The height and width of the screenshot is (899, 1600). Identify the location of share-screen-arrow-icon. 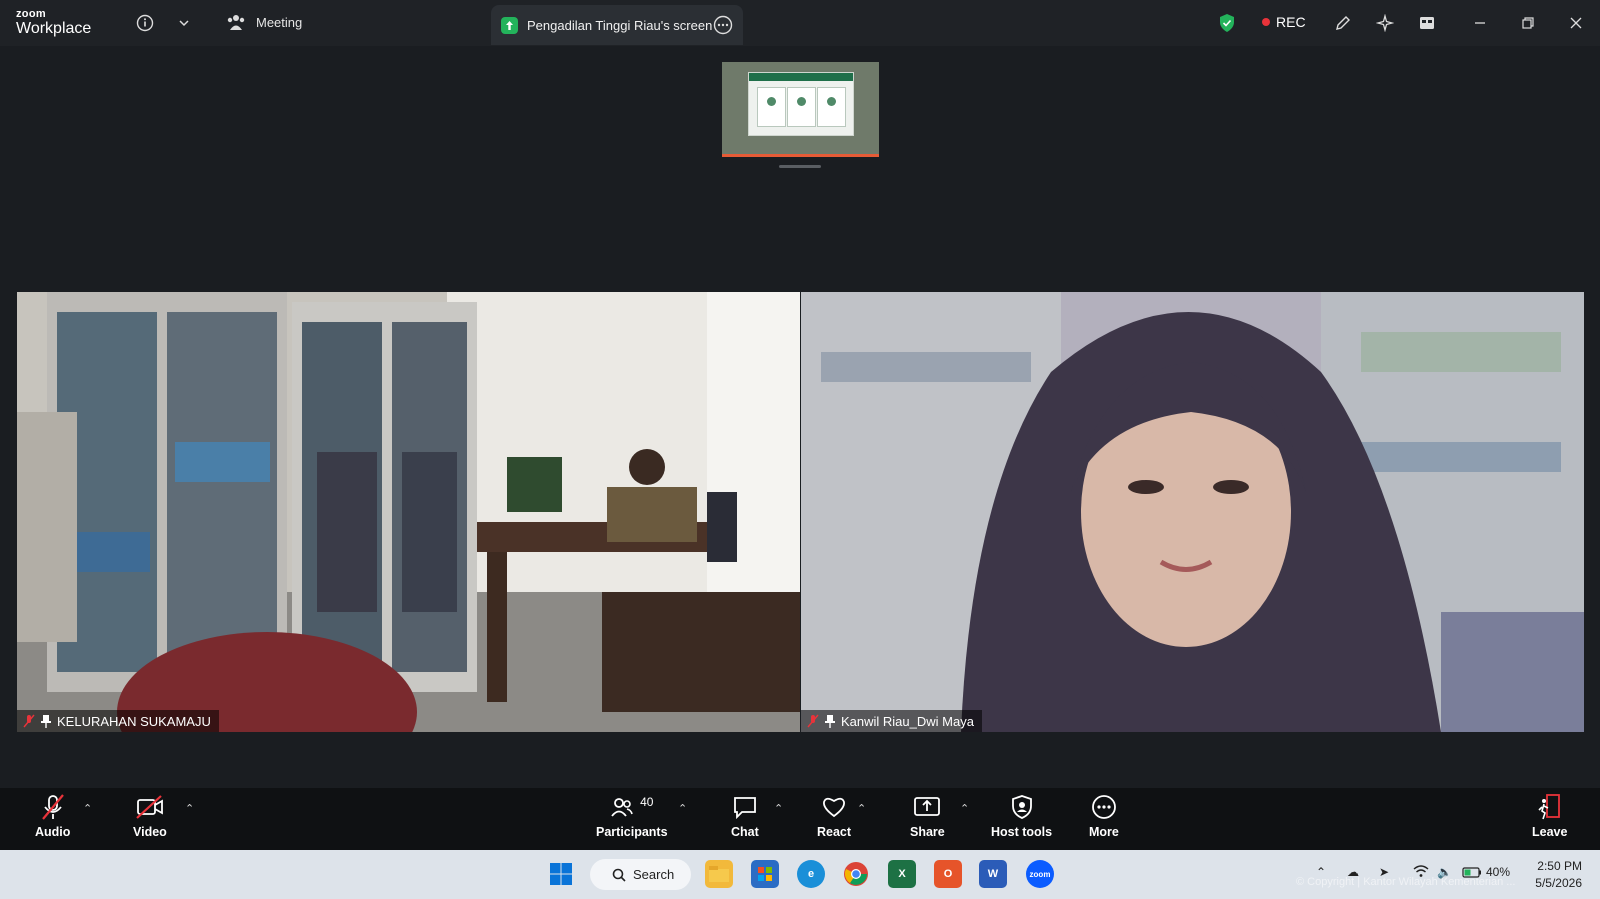
(927, 806).